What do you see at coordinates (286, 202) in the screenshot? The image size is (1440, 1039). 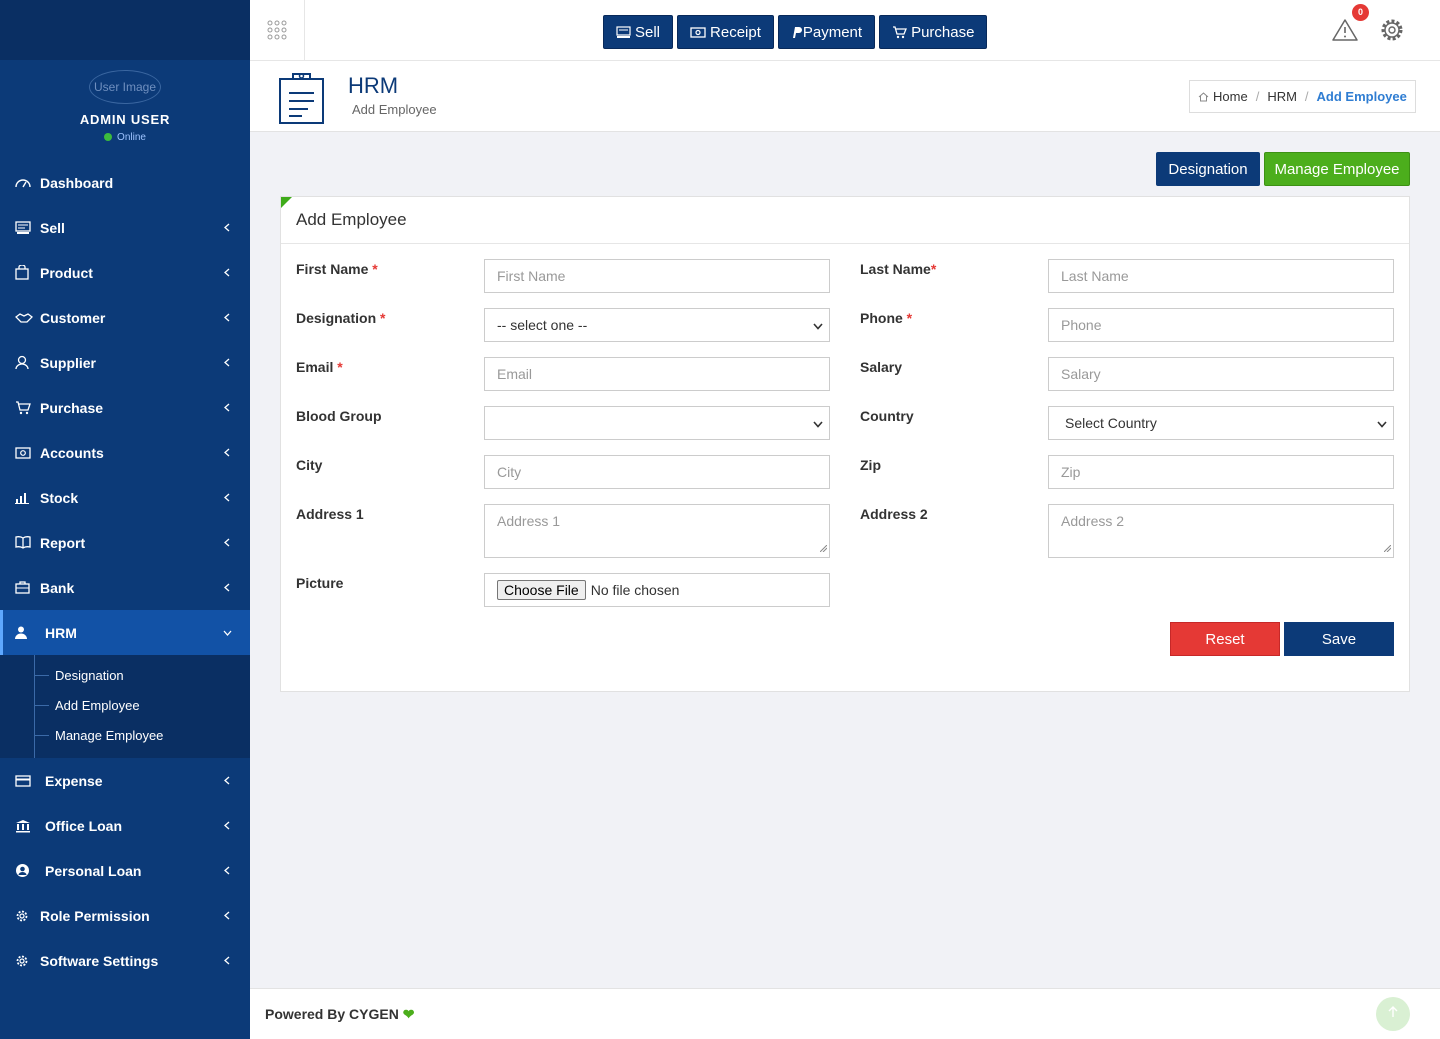 I see `card-corner-accent` at bounding box center [286, 202].